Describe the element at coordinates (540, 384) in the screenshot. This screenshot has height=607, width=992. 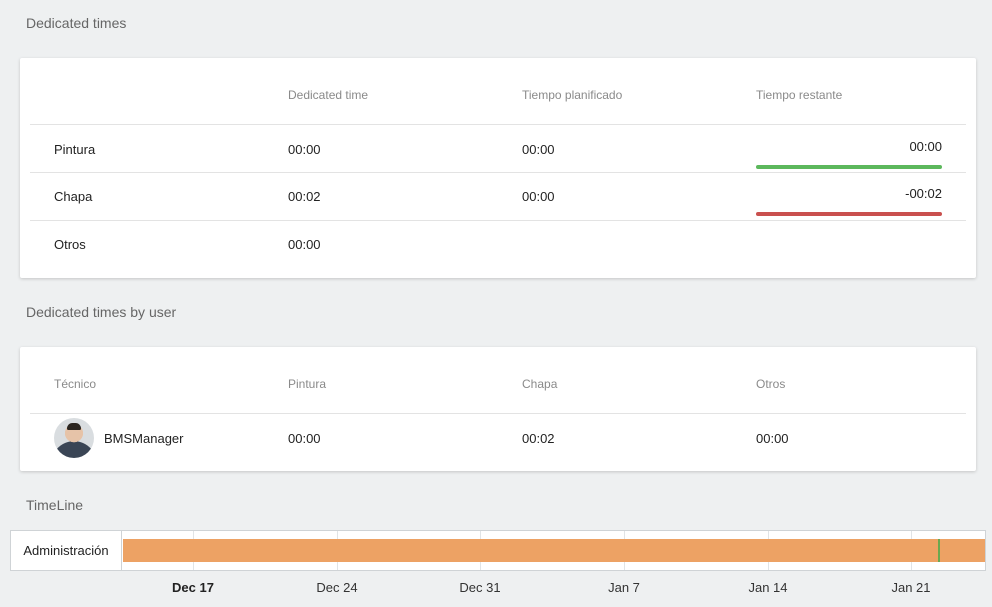
I see `header-chapa: Chapa` at that location.